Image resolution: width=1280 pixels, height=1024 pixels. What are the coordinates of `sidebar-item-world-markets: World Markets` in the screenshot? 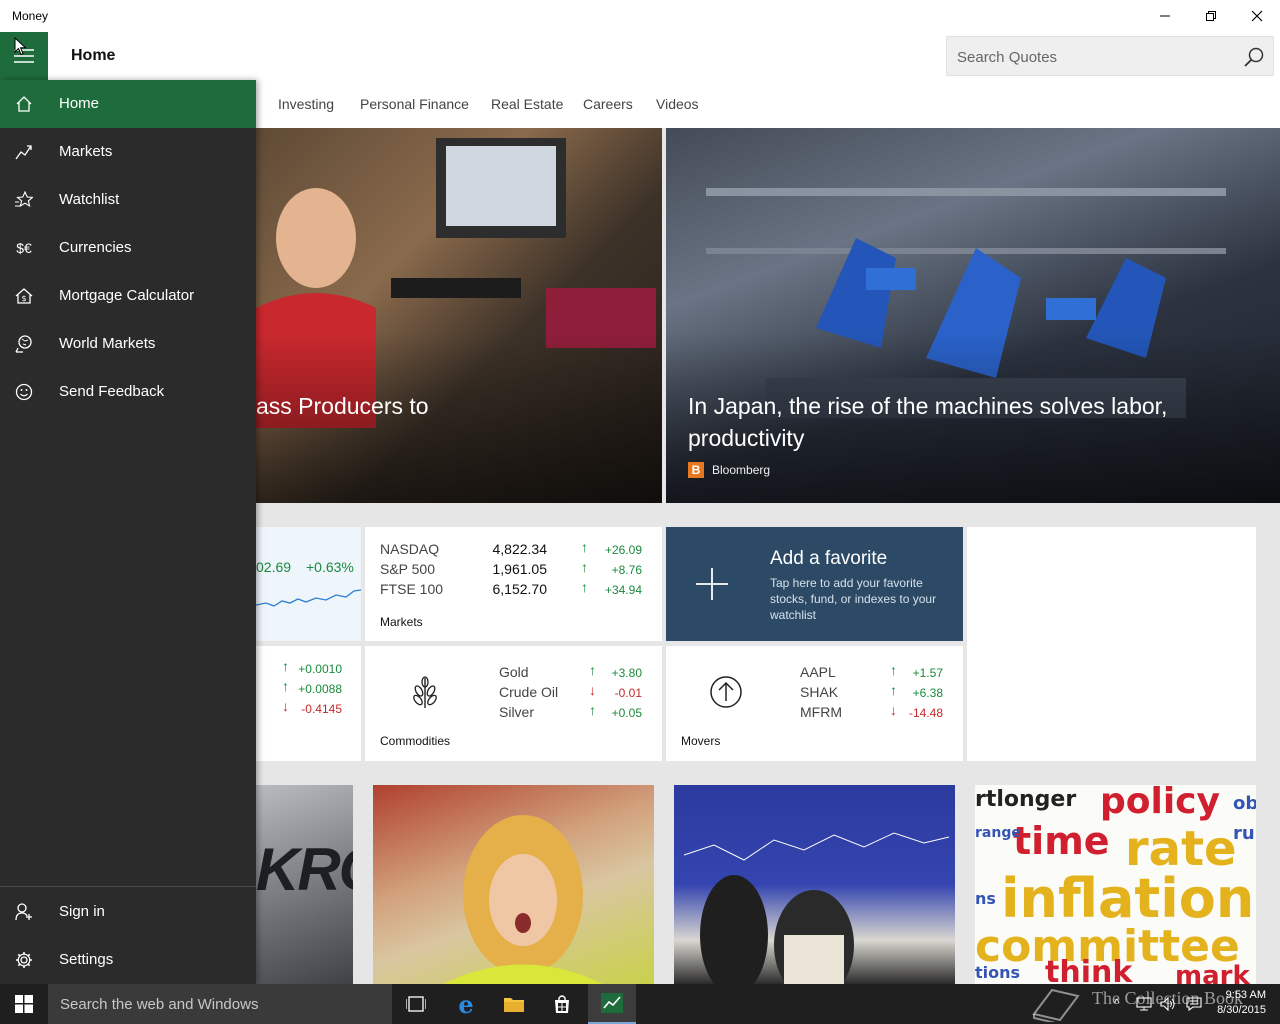 It's located at (128, 344).